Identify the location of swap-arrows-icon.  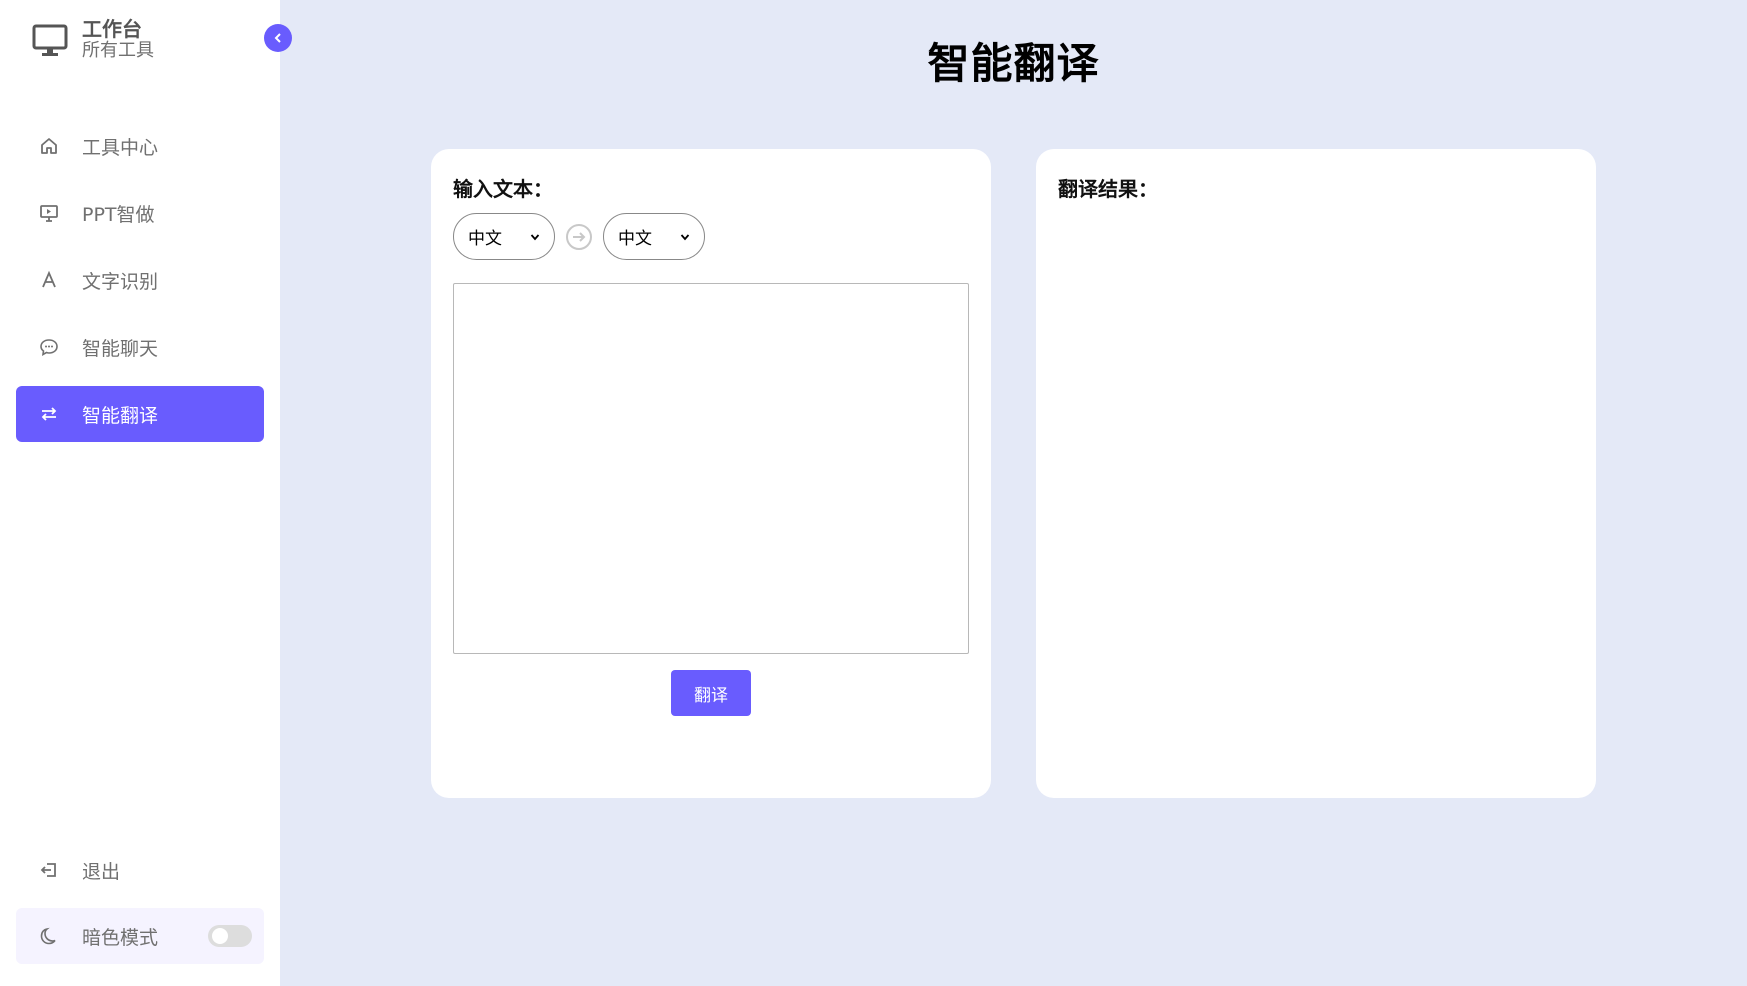
(49, 414).